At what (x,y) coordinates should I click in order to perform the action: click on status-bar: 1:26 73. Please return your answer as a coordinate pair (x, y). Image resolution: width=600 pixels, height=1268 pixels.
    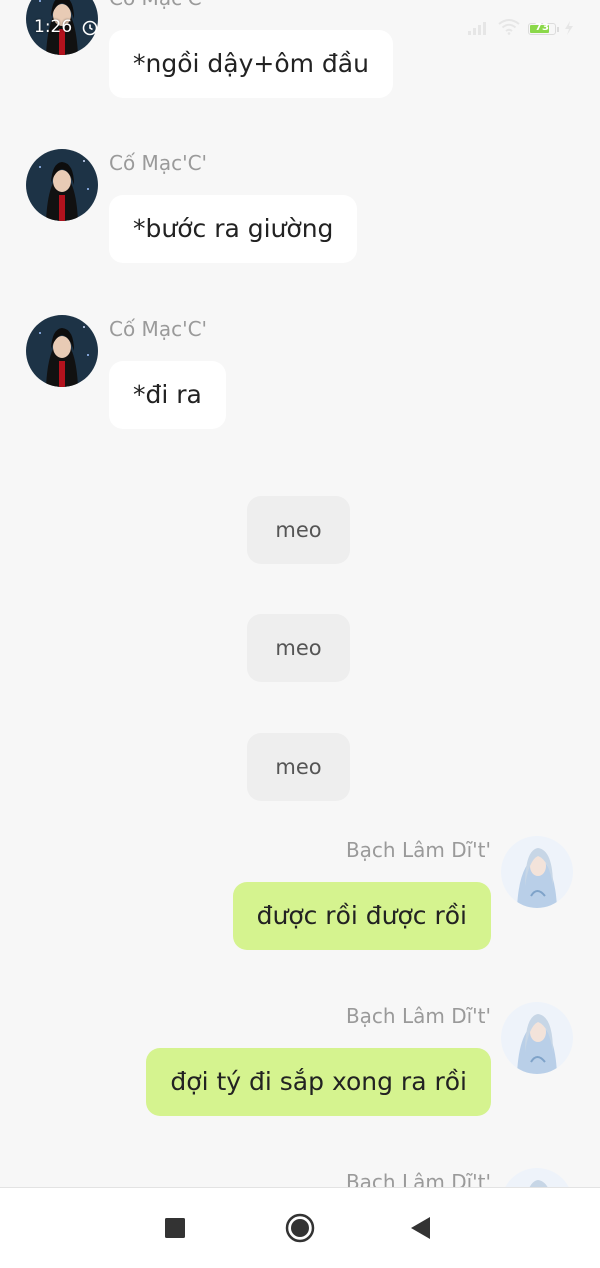
    Looking at the image, I should click on (300, 28).